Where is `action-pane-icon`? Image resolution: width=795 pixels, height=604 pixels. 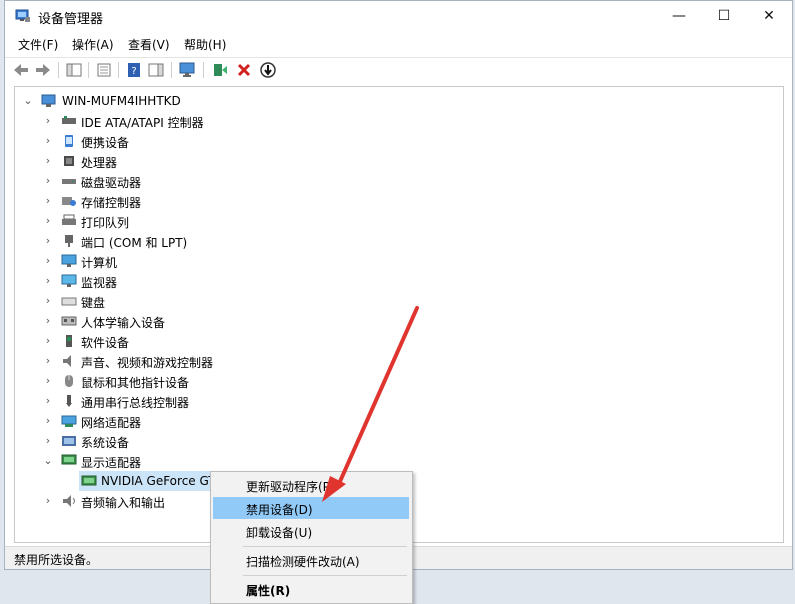 action-pane-icon is located at coordinates (156, 70).